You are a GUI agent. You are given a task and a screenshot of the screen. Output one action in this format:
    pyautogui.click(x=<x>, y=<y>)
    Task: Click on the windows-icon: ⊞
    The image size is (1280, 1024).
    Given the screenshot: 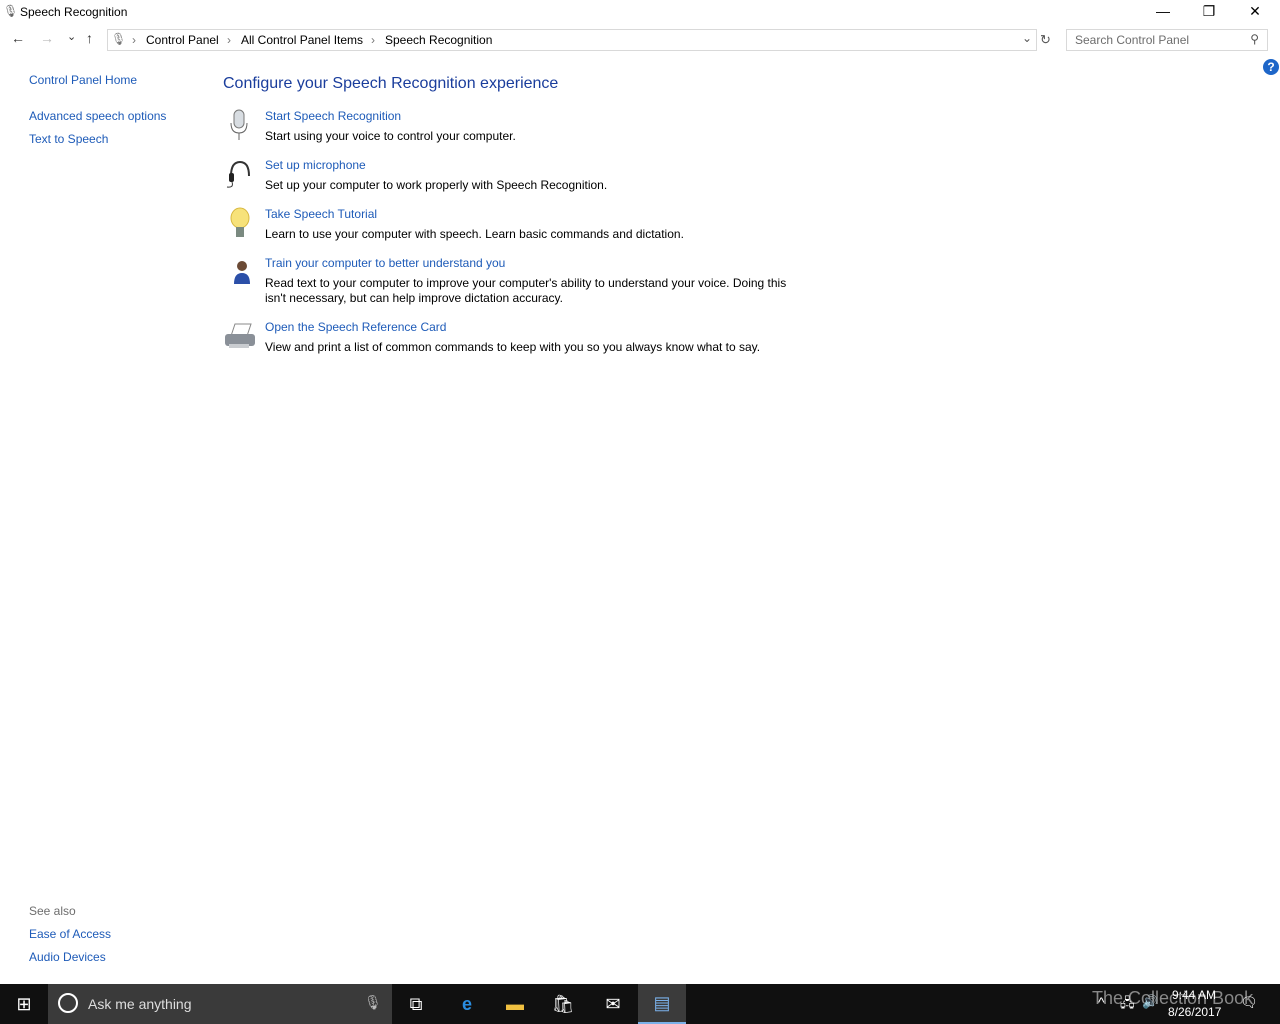 What is the action you would take?
    pyautogui.click(x=24, y=1003)
    